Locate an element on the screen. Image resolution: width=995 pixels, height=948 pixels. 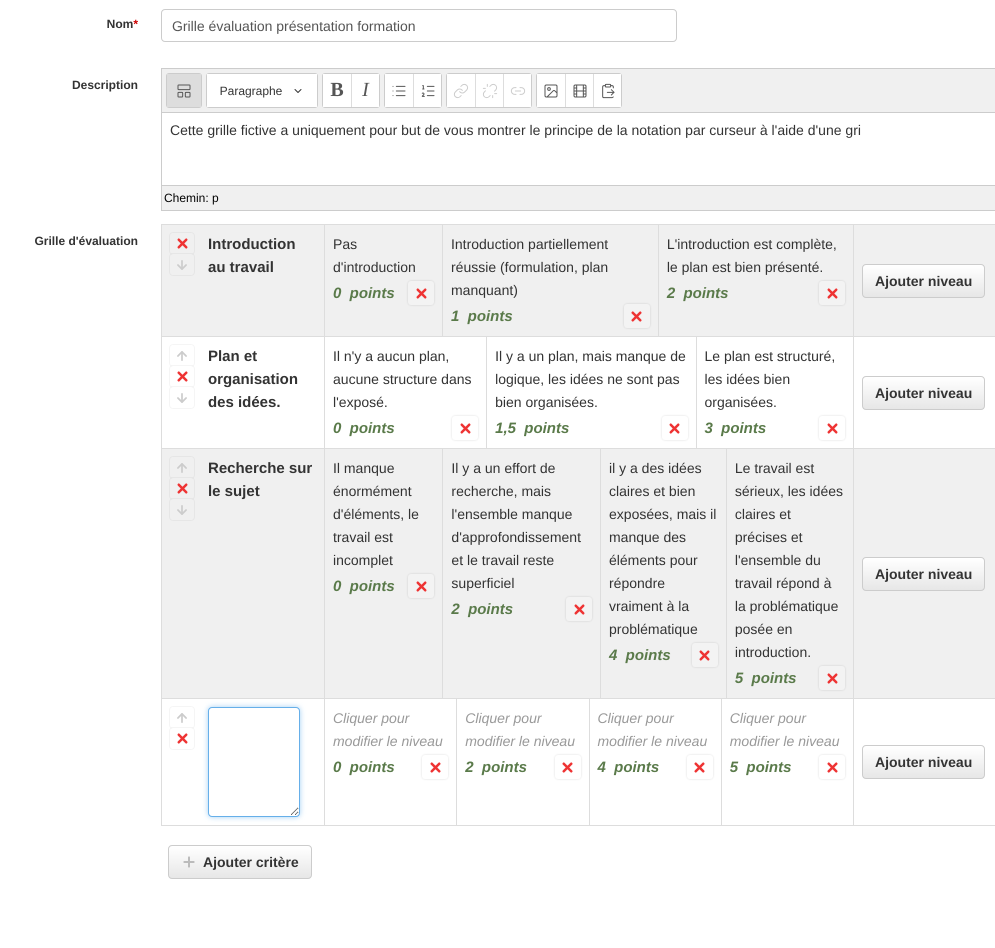
arrow-up-icon is located at coordinates (182, 717).